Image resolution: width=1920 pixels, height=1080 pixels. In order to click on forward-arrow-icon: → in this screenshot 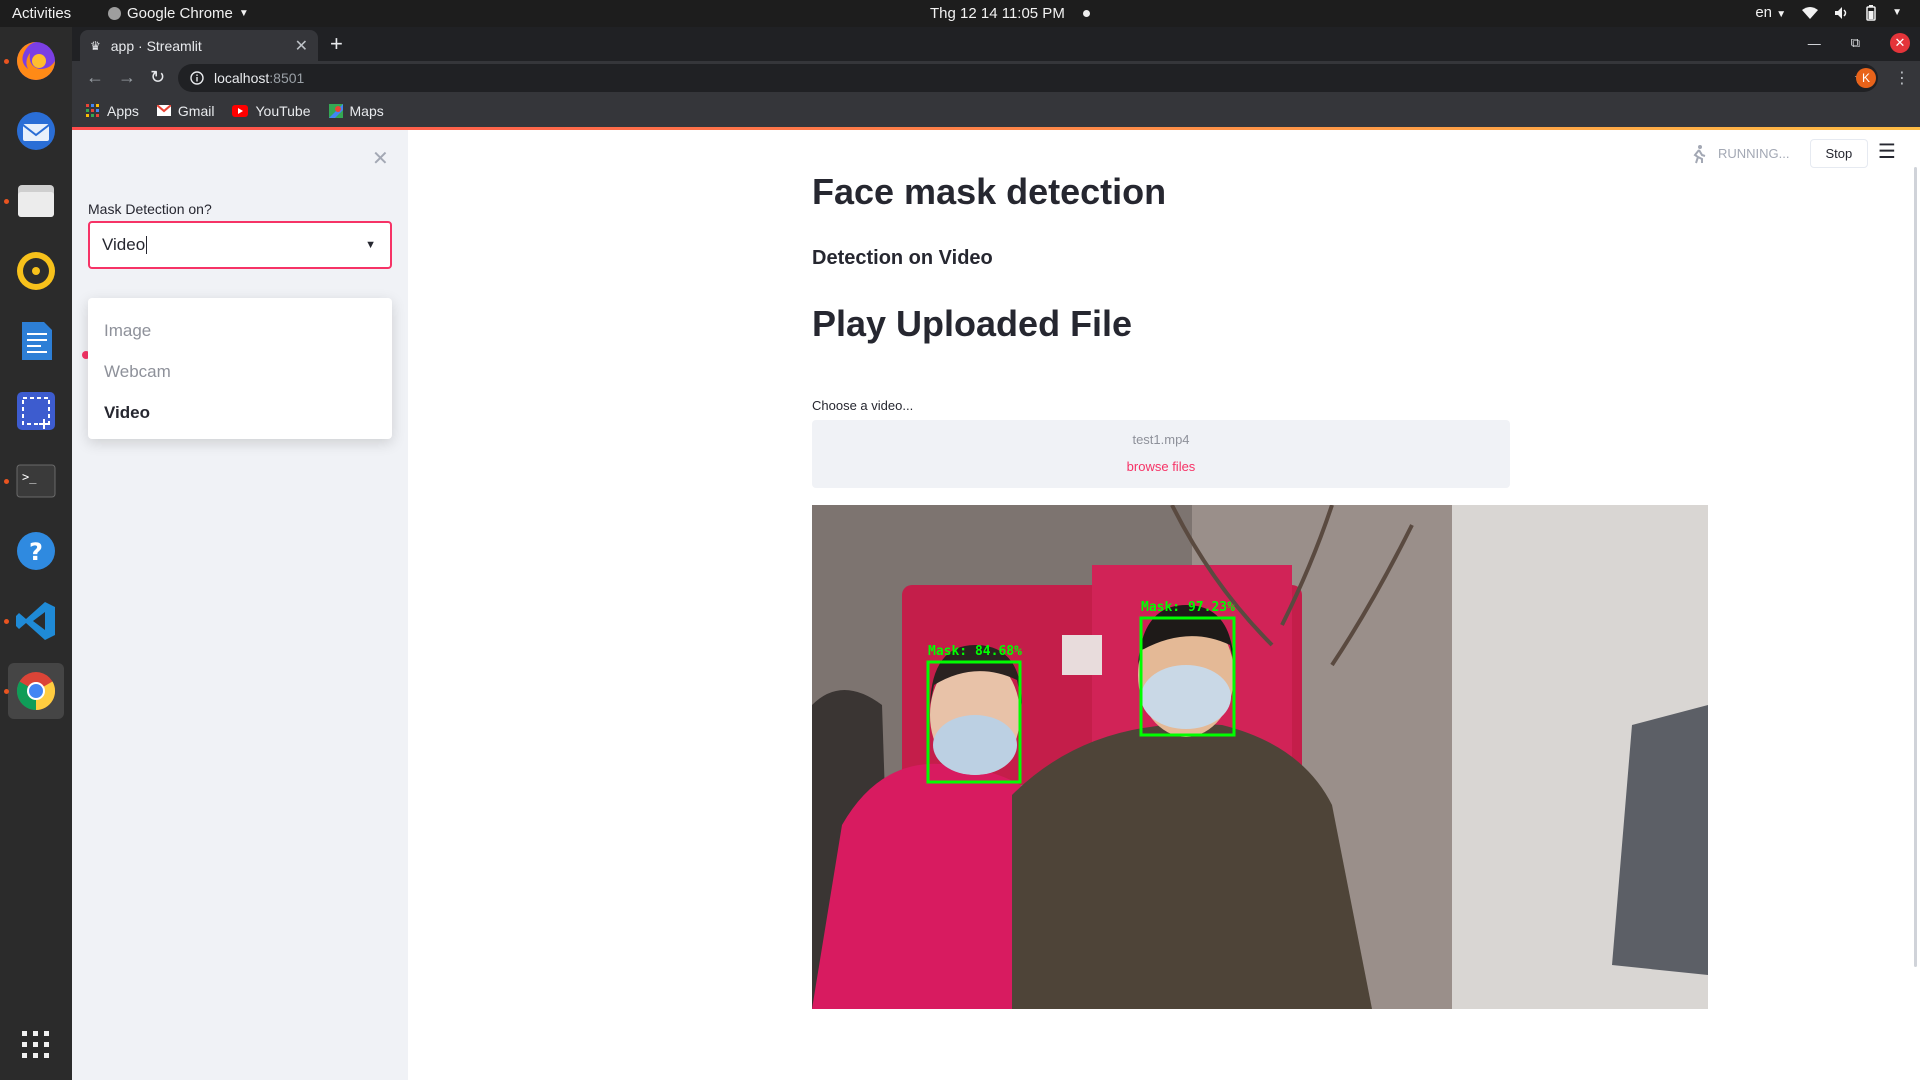, I will do `click(127, 77)`.